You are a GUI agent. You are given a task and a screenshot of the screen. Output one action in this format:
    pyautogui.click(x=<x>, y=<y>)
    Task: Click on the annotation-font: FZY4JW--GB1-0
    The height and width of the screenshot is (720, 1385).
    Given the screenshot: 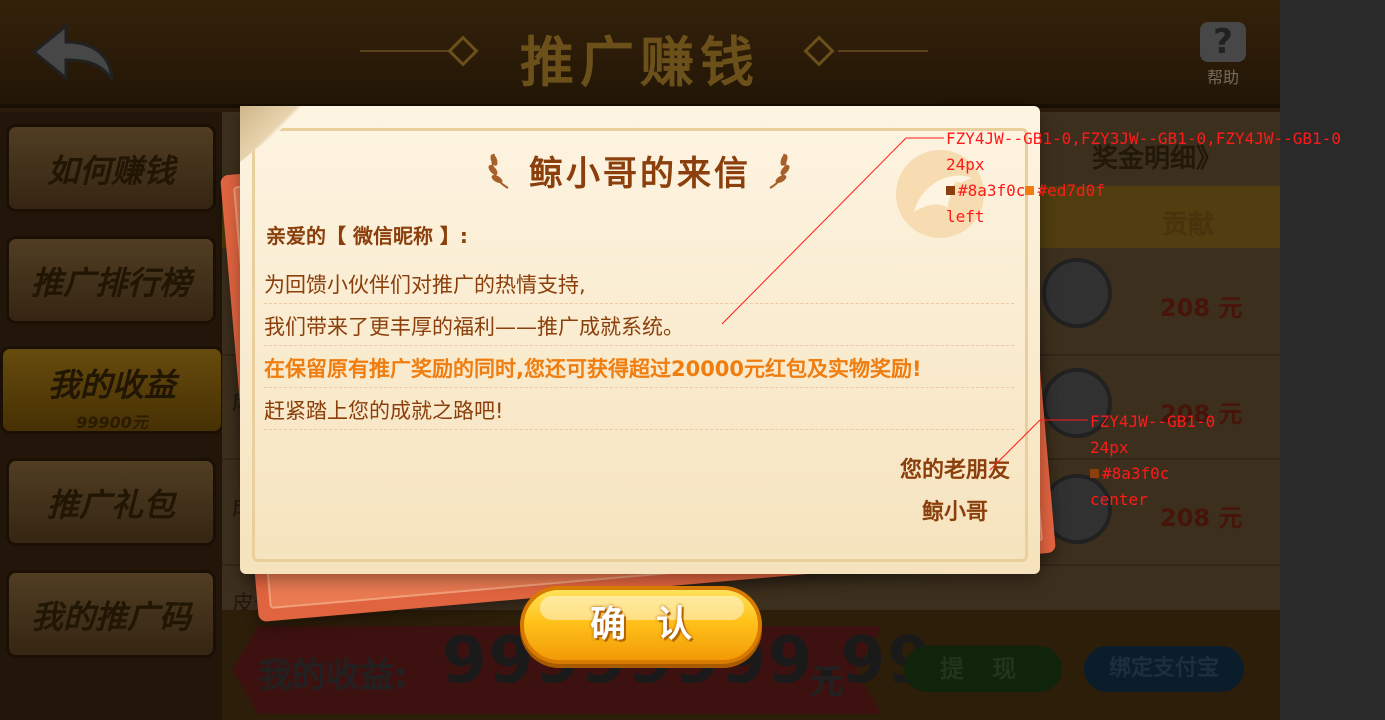 What is the action you would take?
    pyautogui.click(x=1153, y=421)
    